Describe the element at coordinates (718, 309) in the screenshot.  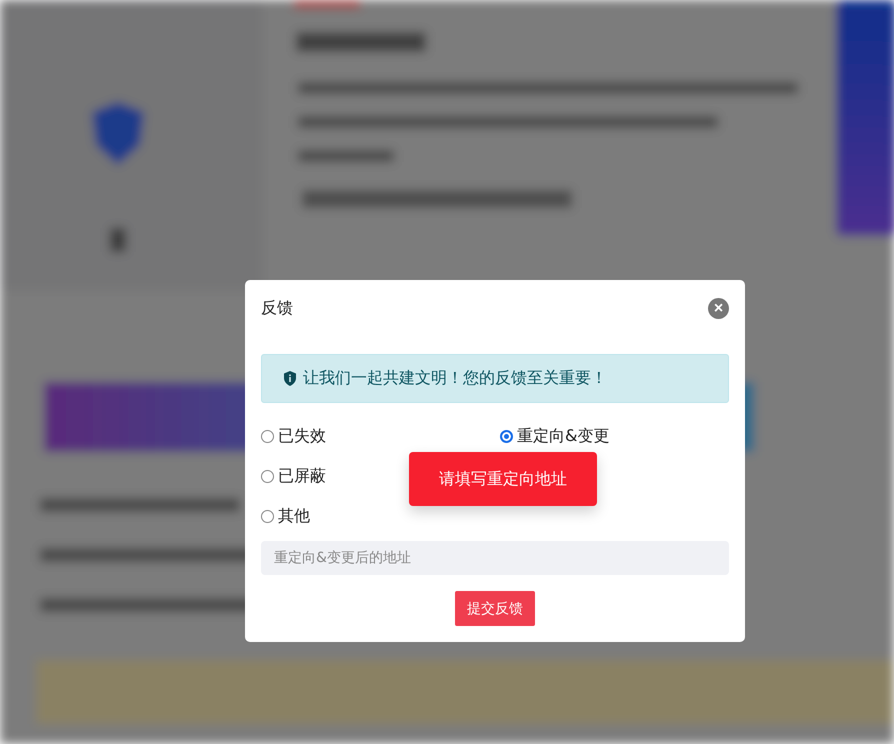
I see `close-button: ×` at that location.